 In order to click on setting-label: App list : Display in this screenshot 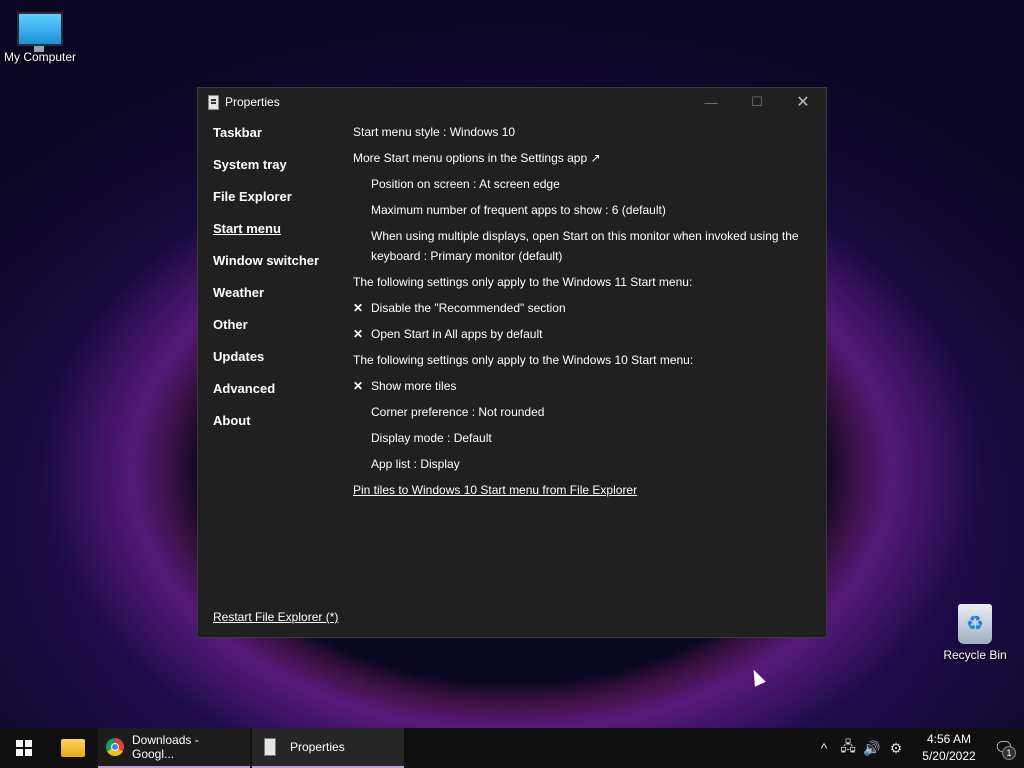, I will do `click(415, 464)`.